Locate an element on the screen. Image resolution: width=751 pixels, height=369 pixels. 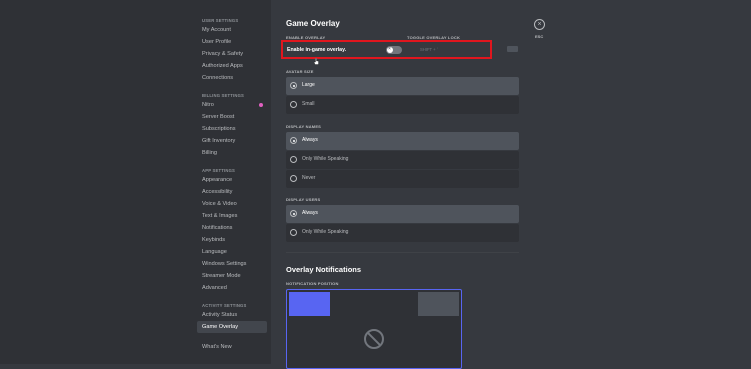
esc-label: ESC is located at coordinates (539, 36).